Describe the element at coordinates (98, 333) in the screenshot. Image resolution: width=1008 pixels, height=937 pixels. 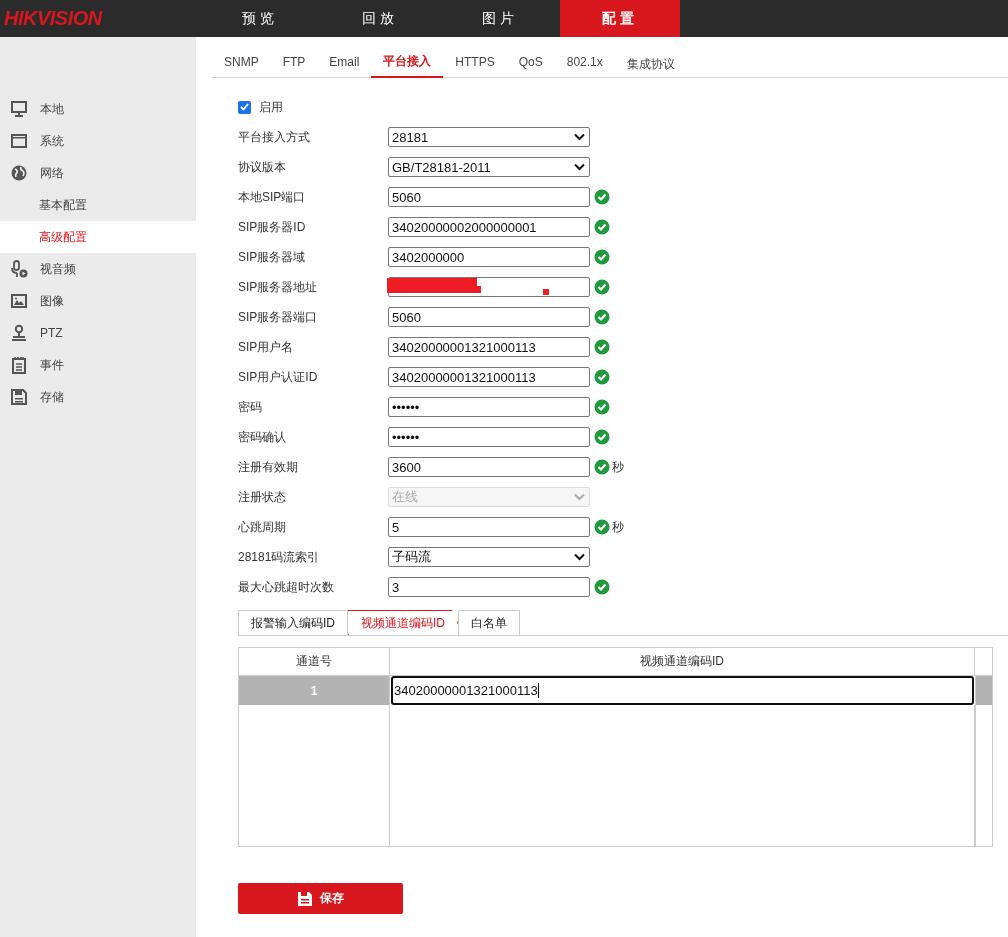
I see `sidebar-item: PTZ` at that location.